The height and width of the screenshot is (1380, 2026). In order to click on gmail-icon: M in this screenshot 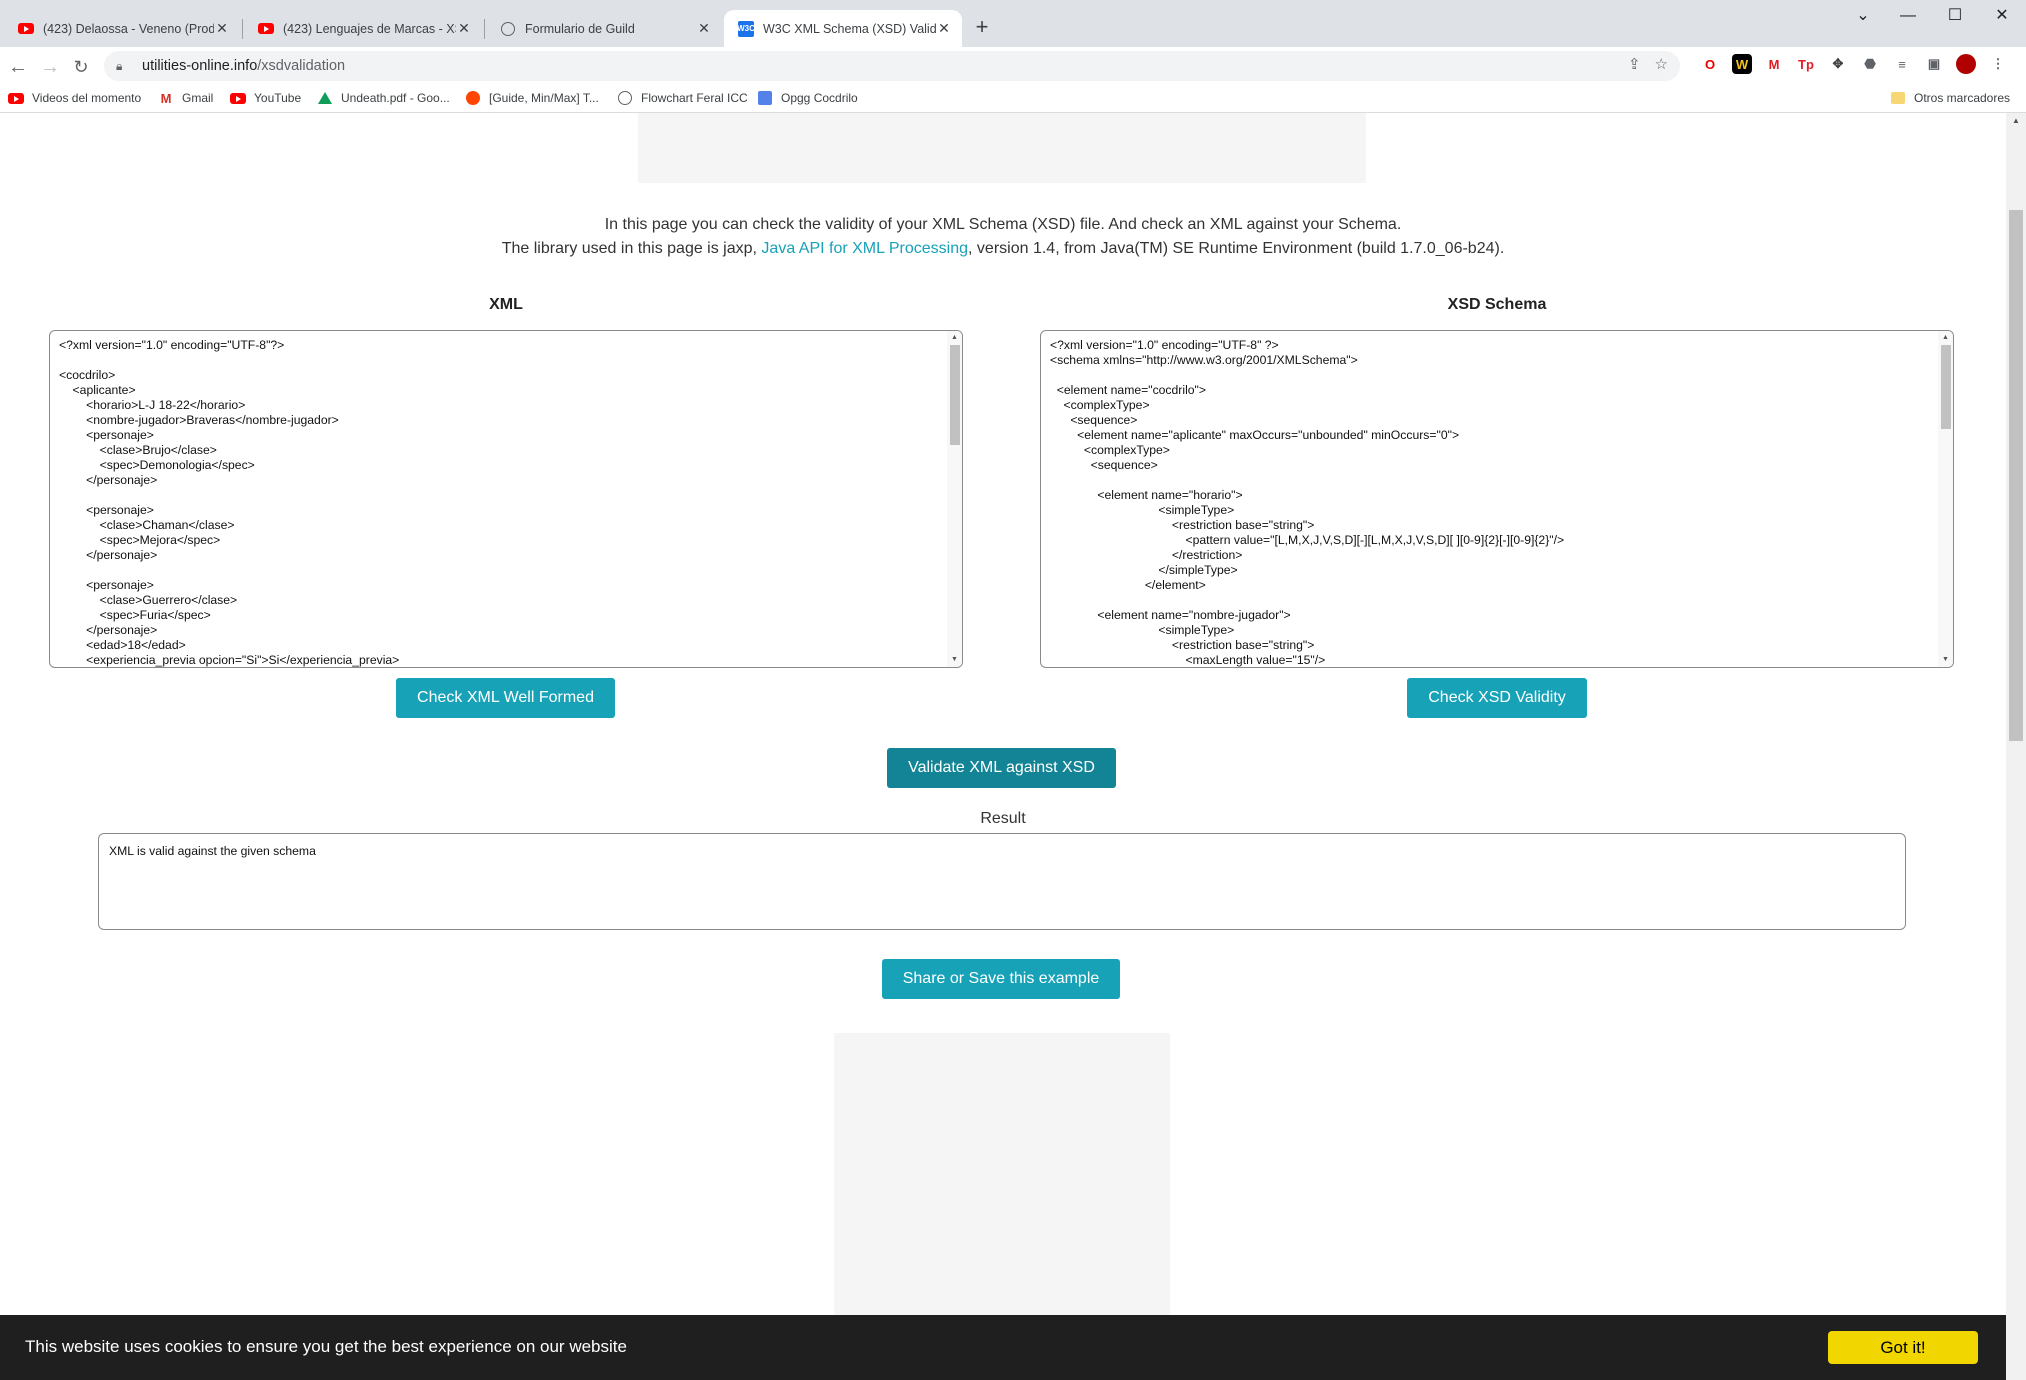, I will do `click(166, 98)`.